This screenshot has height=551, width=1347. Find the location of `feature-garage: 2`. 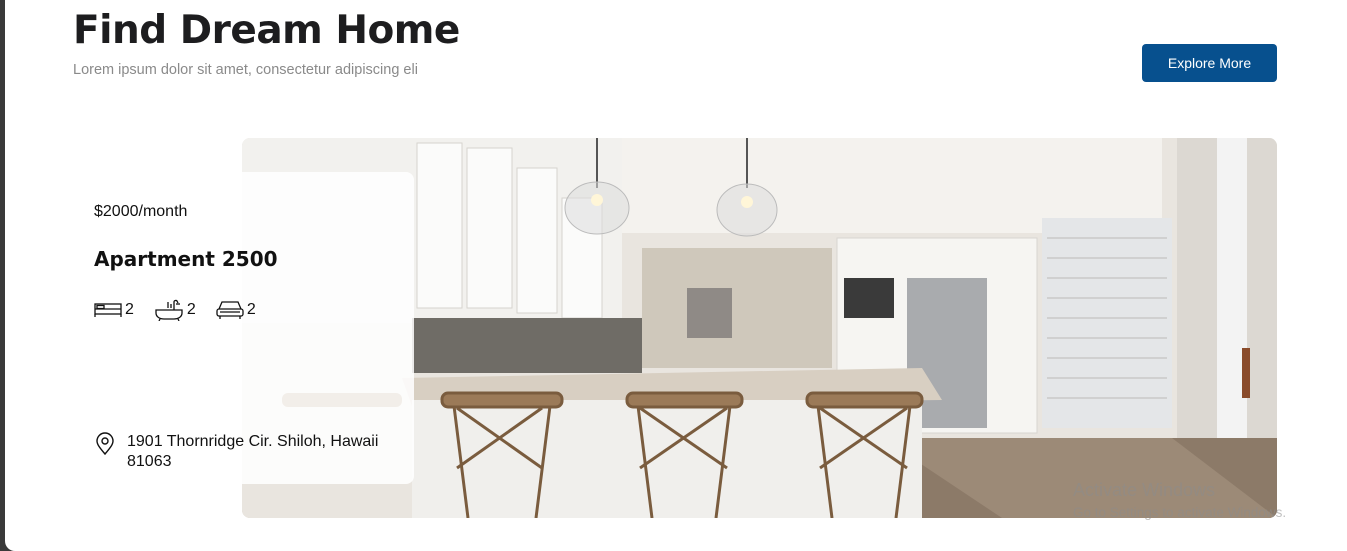

feature-garage: 2 is located at coordinates (236, 310).